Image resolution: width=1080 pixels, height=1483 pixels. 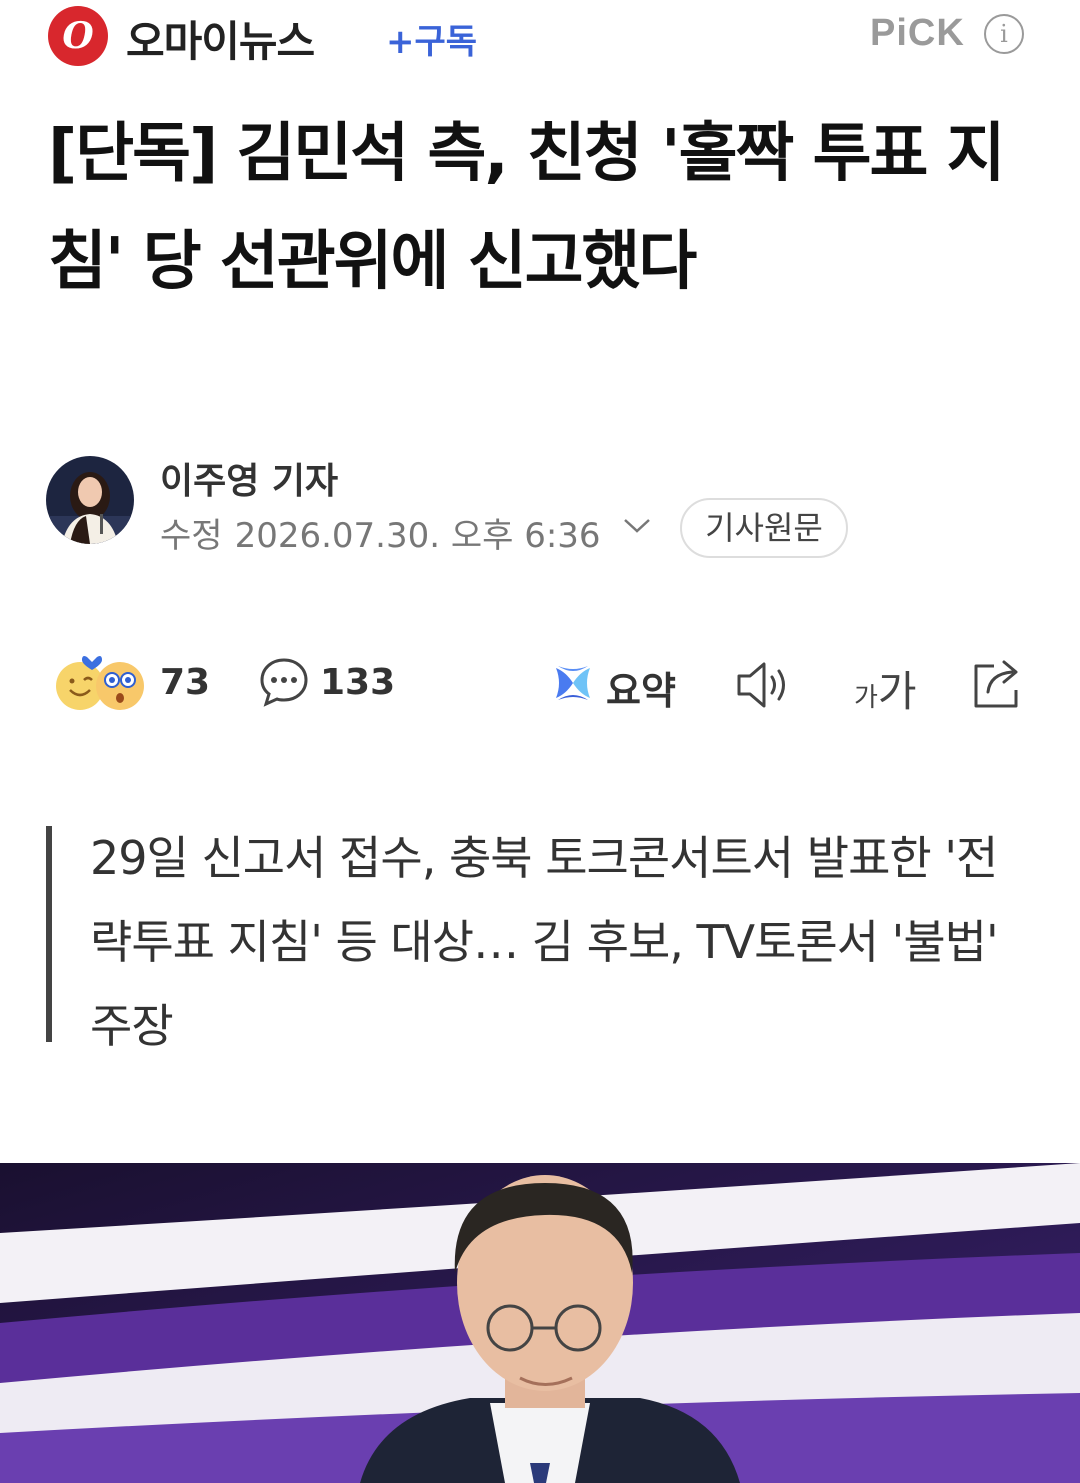 I want to click on press-logo: O, so click(x=78, y=36).